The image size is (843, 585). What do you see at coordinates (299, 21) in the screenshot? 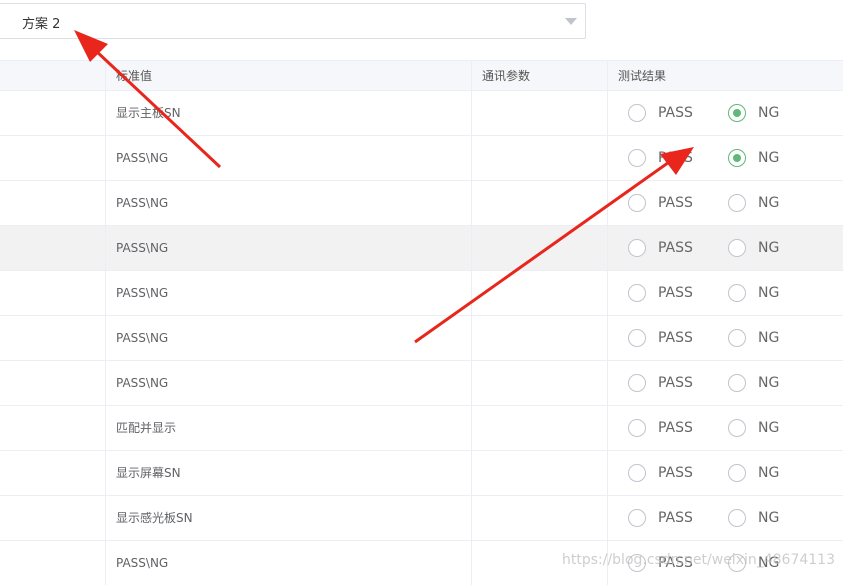
I see `scheme-select: 方案 2` at bounding box center [299, 21].